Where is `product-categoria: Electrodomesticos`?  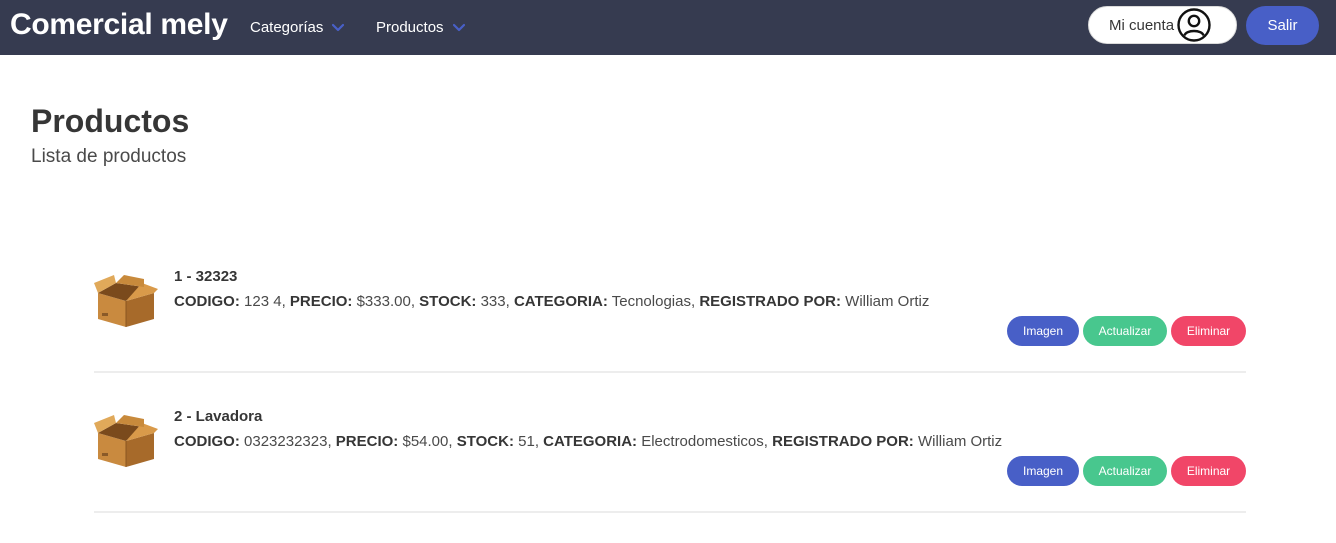
product-categoria: Electrodomesticos is located at coordinates (702, 441).